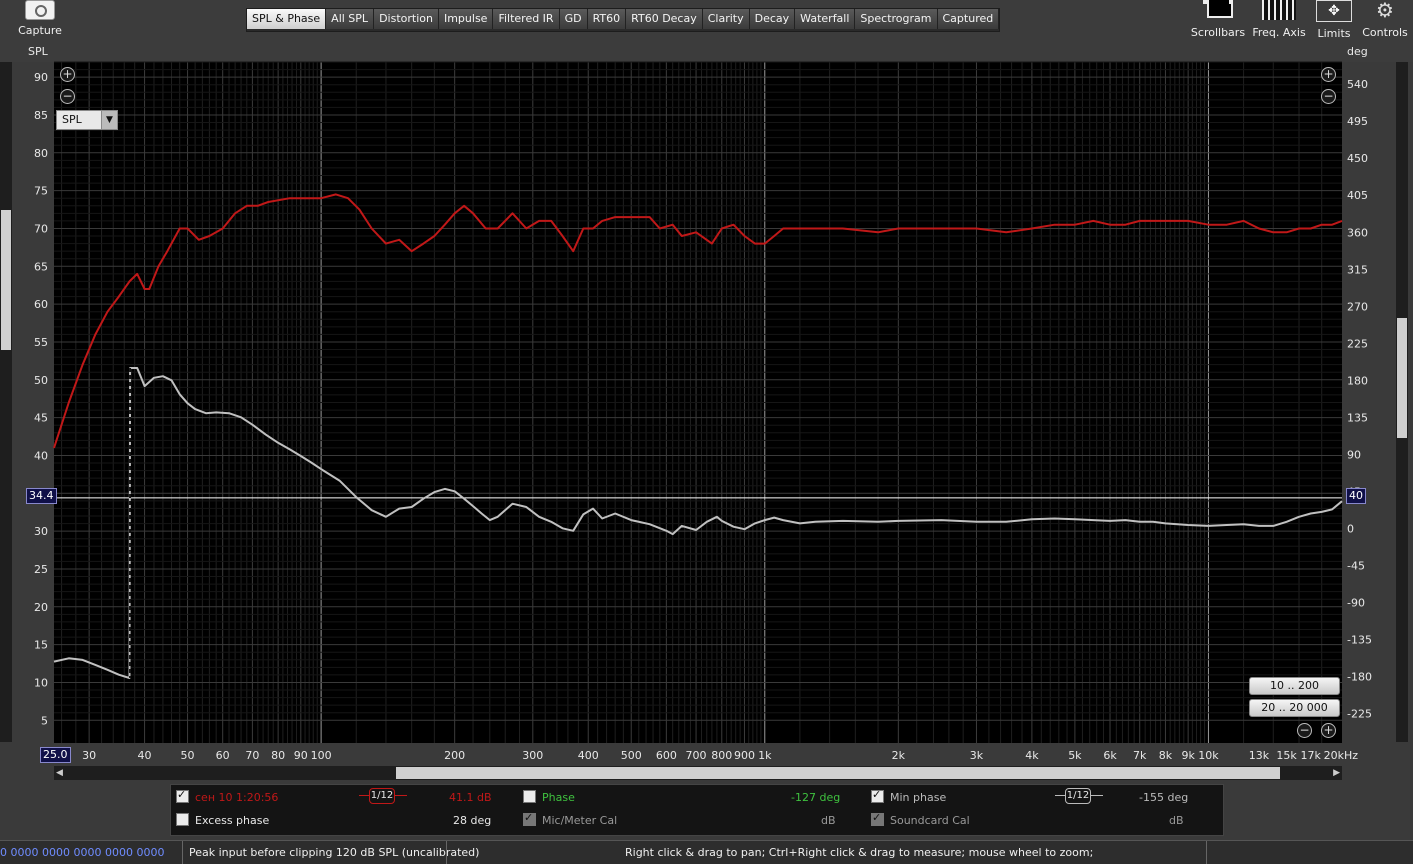 This screenshot has height=864, width=1413. What do you see at coordinates (1356, 565) in the screenshot?
I see `y-tick-label-right: -45` at bounding box center [1356, 565].